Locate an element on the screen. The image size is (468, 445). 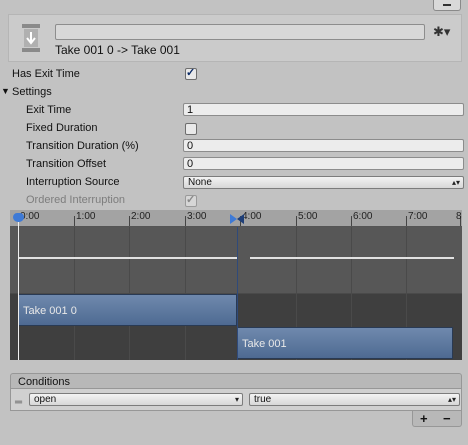
transition-duration-label: Transition Duration (%) is located at coordinates (82, 146).